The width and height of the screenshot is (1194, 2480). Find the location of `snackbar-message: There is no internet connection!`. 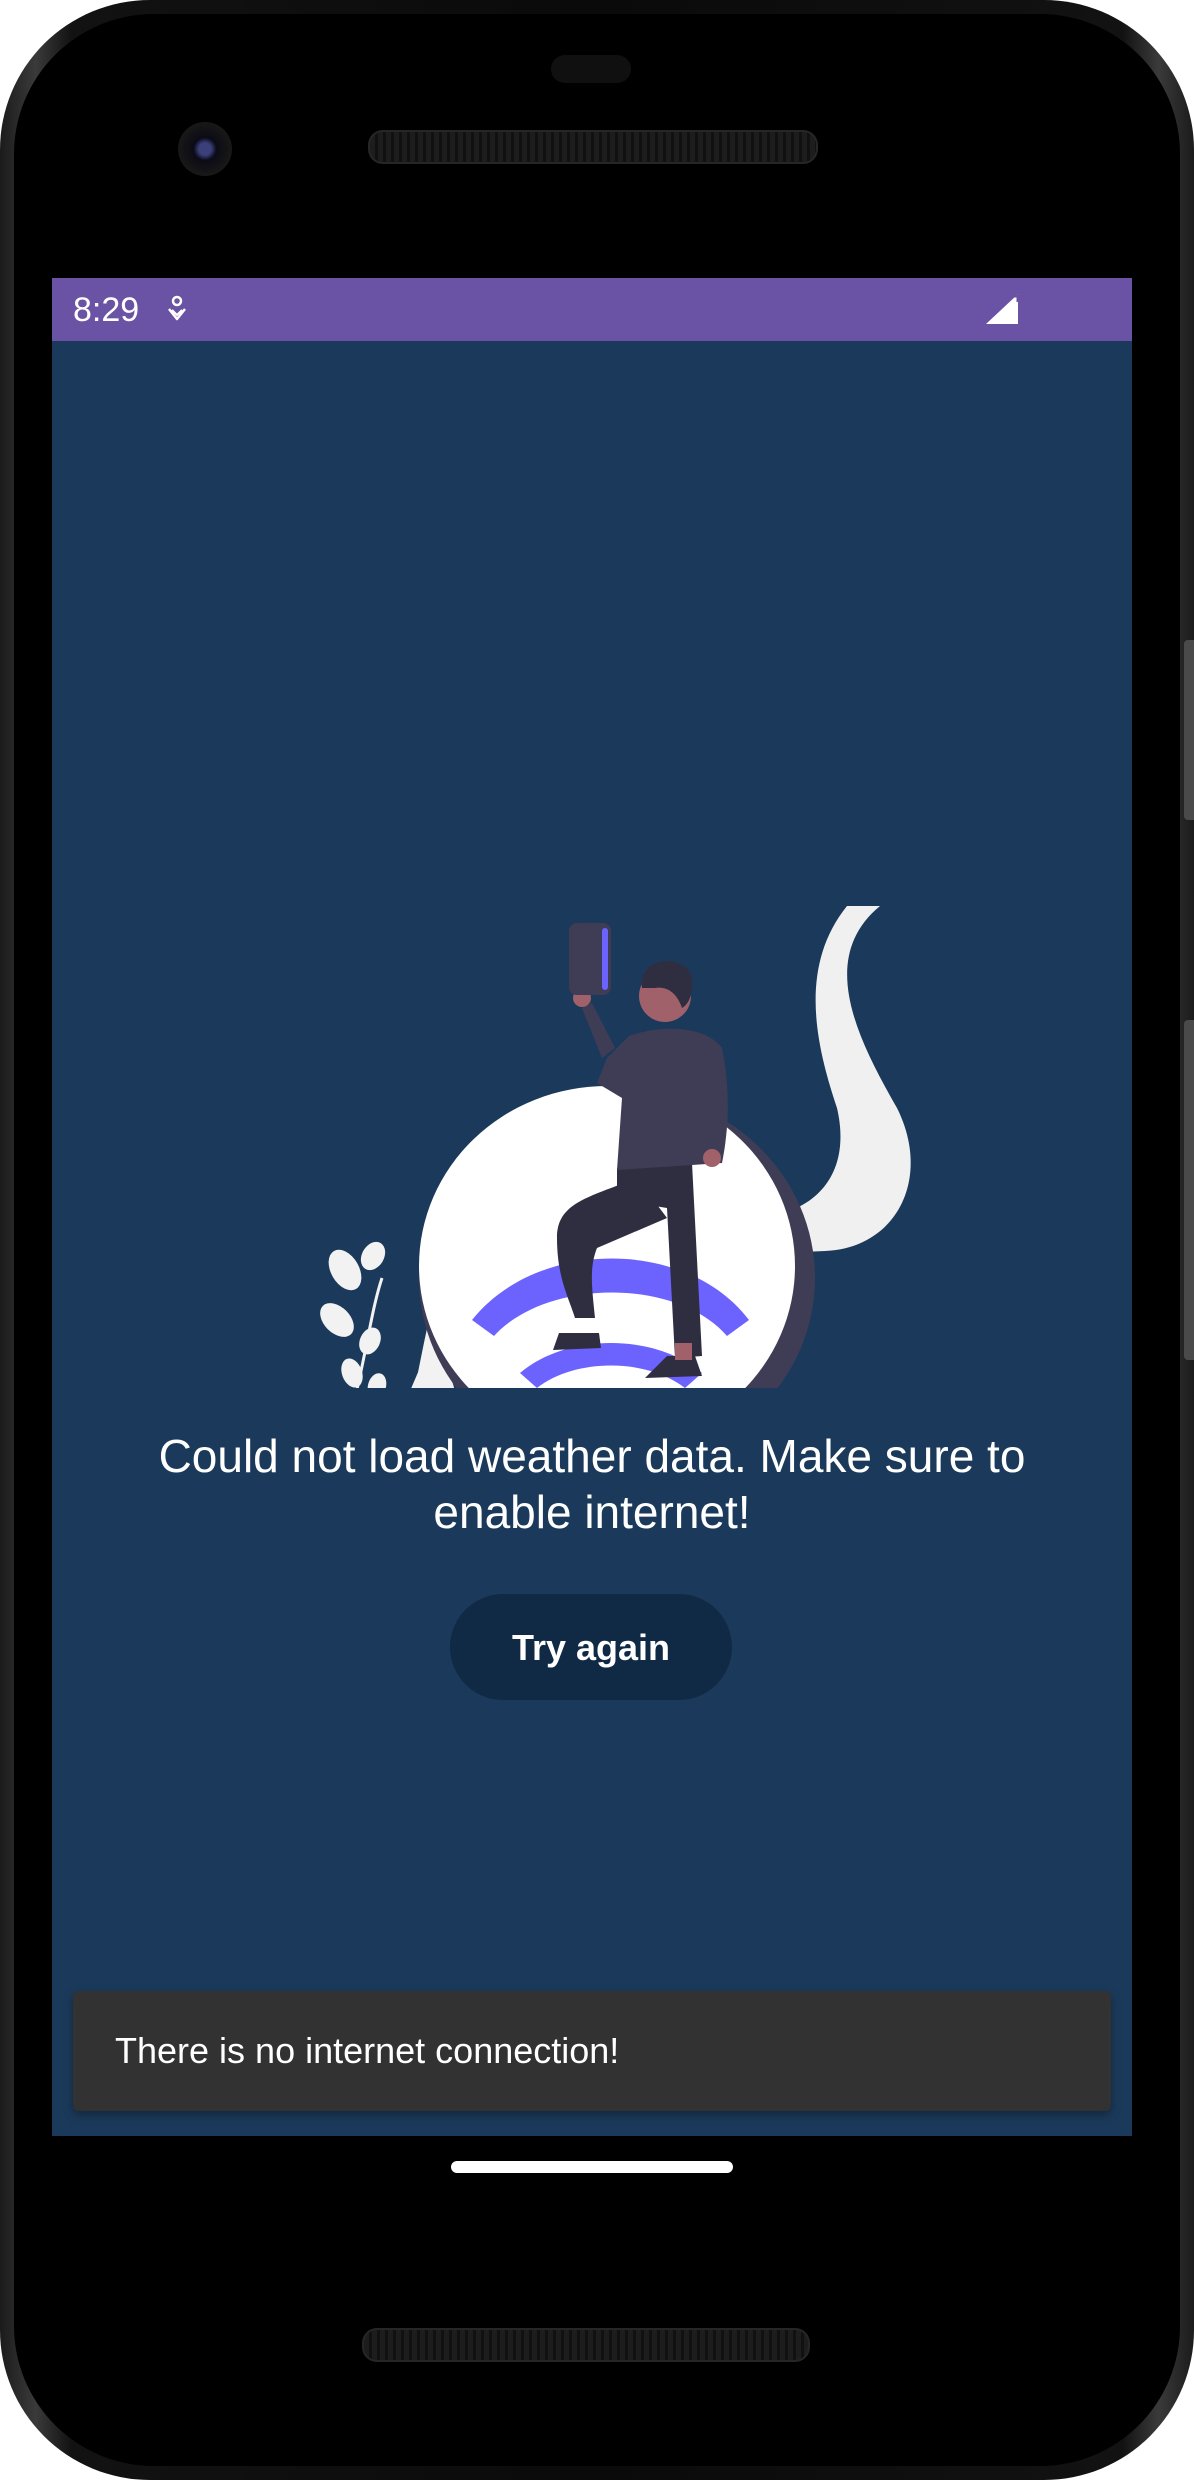

snackbar-message: There is no internet connection! is located at coordinates (367, 2050).